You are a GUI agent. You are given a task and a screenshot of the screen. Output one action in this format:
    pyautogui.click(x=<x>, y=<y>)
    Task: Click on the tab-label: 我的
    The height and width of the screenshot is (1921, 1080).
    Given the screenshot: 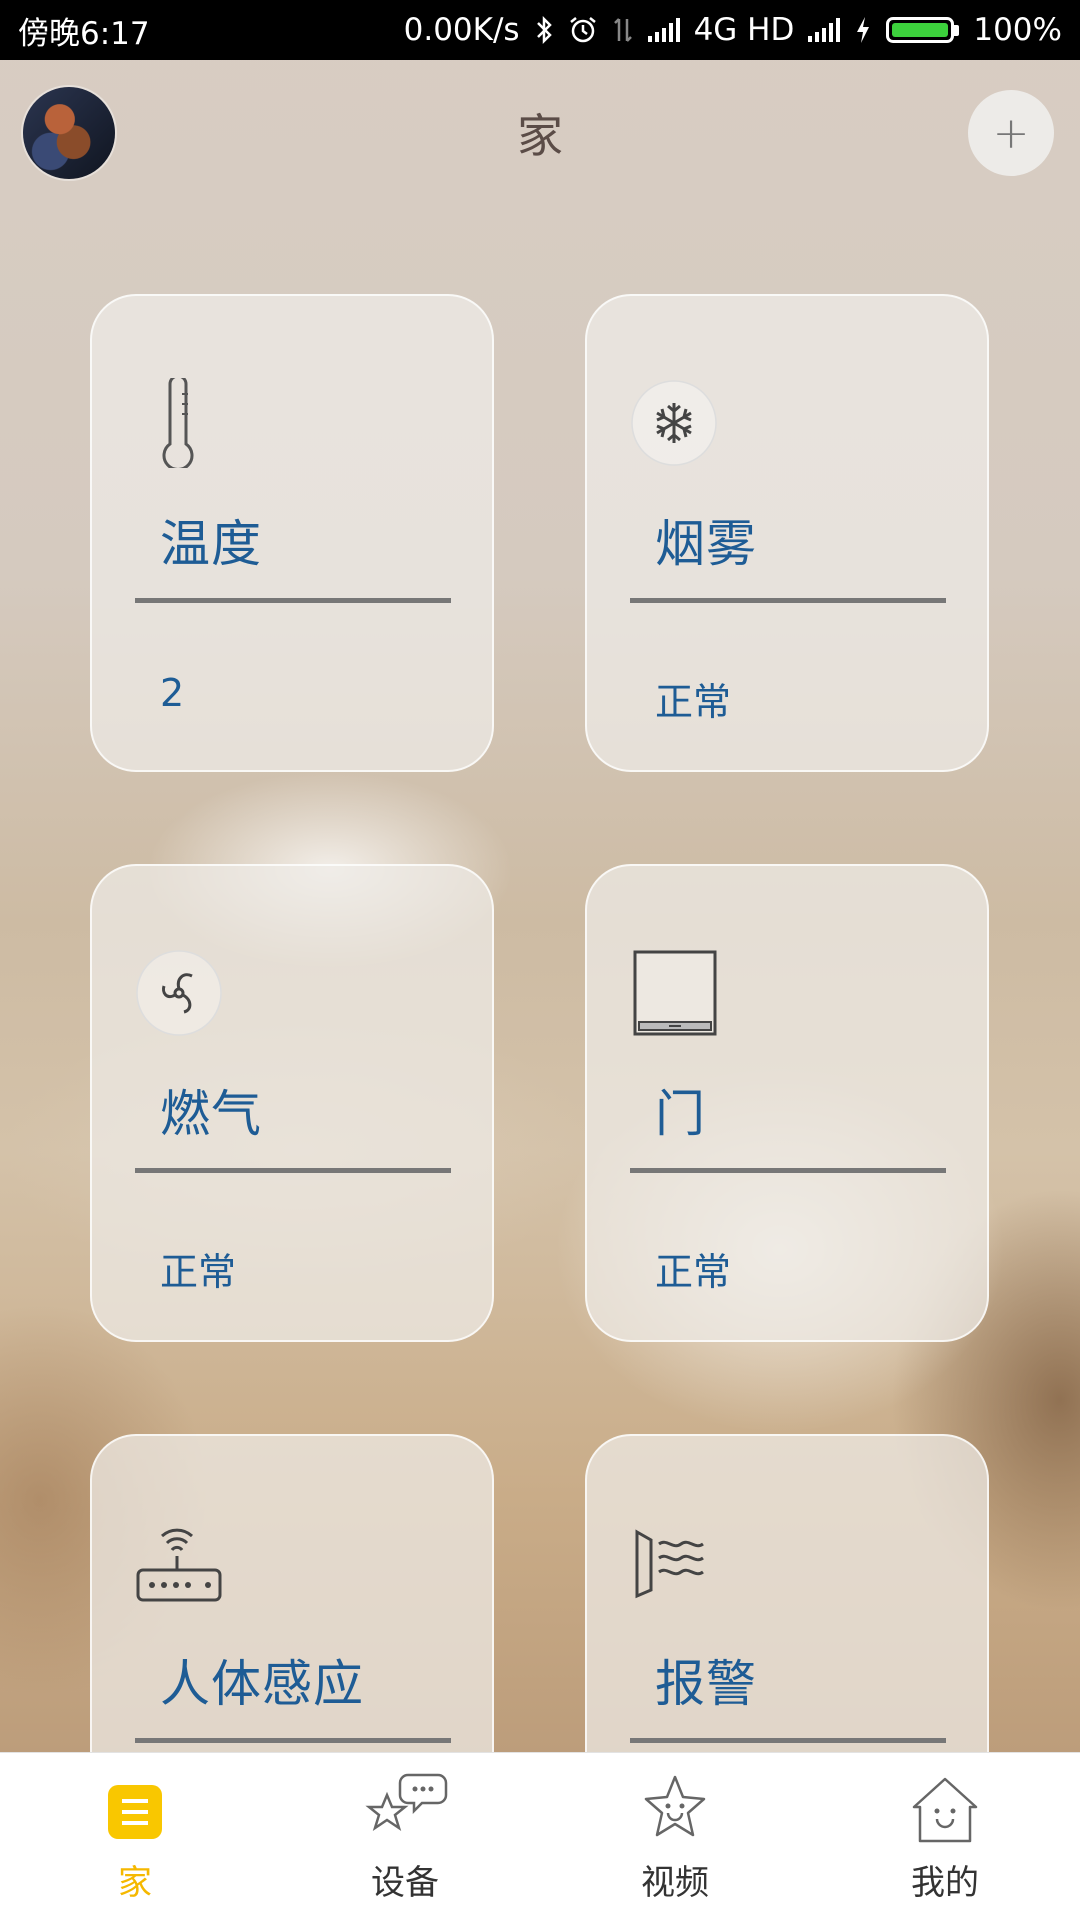 What is the action you would take?
    pyautogui.click(x=945, y=1883)
    